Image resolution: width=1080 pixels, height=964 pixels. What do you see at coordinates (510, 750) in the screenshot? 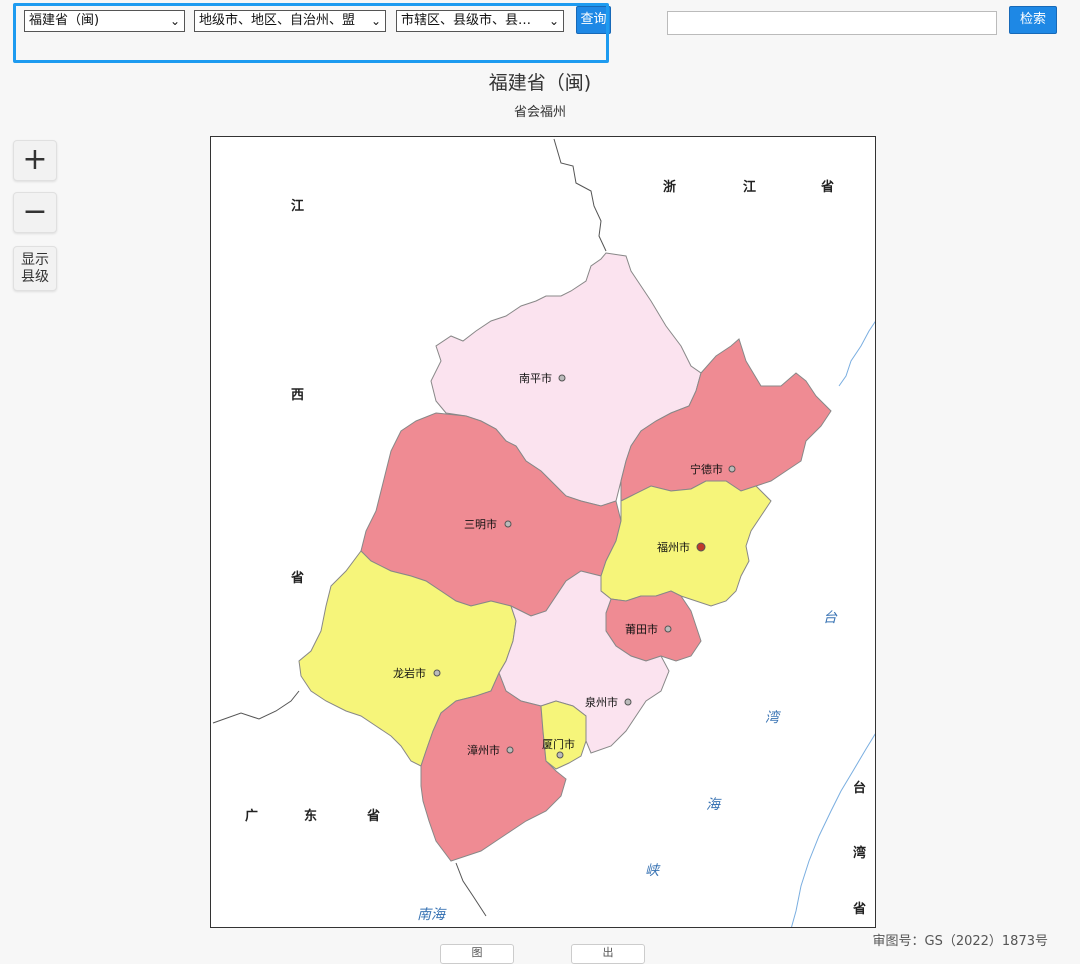
I see `city-marker-zhangzhou` at bounding box center [510, 750].